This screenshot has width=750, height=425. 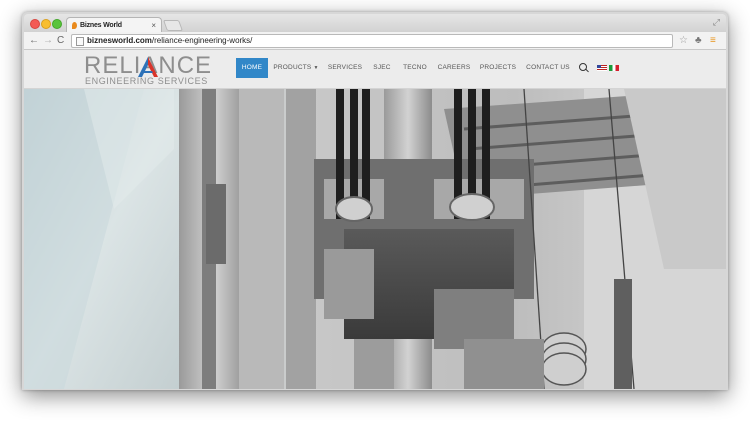 I want to click on close-window-button, so click(x=35, y=24).